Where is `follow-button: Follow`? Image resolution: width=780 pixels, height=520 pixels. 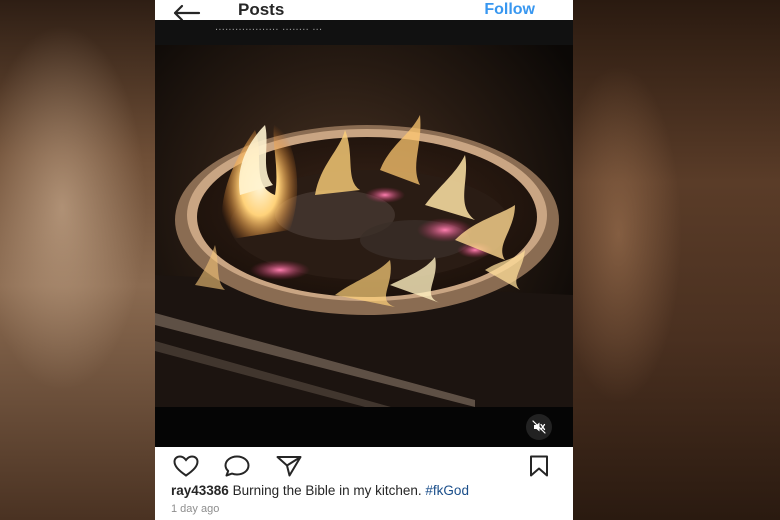
follow-button: Follow is located at coordinates (509, 10).